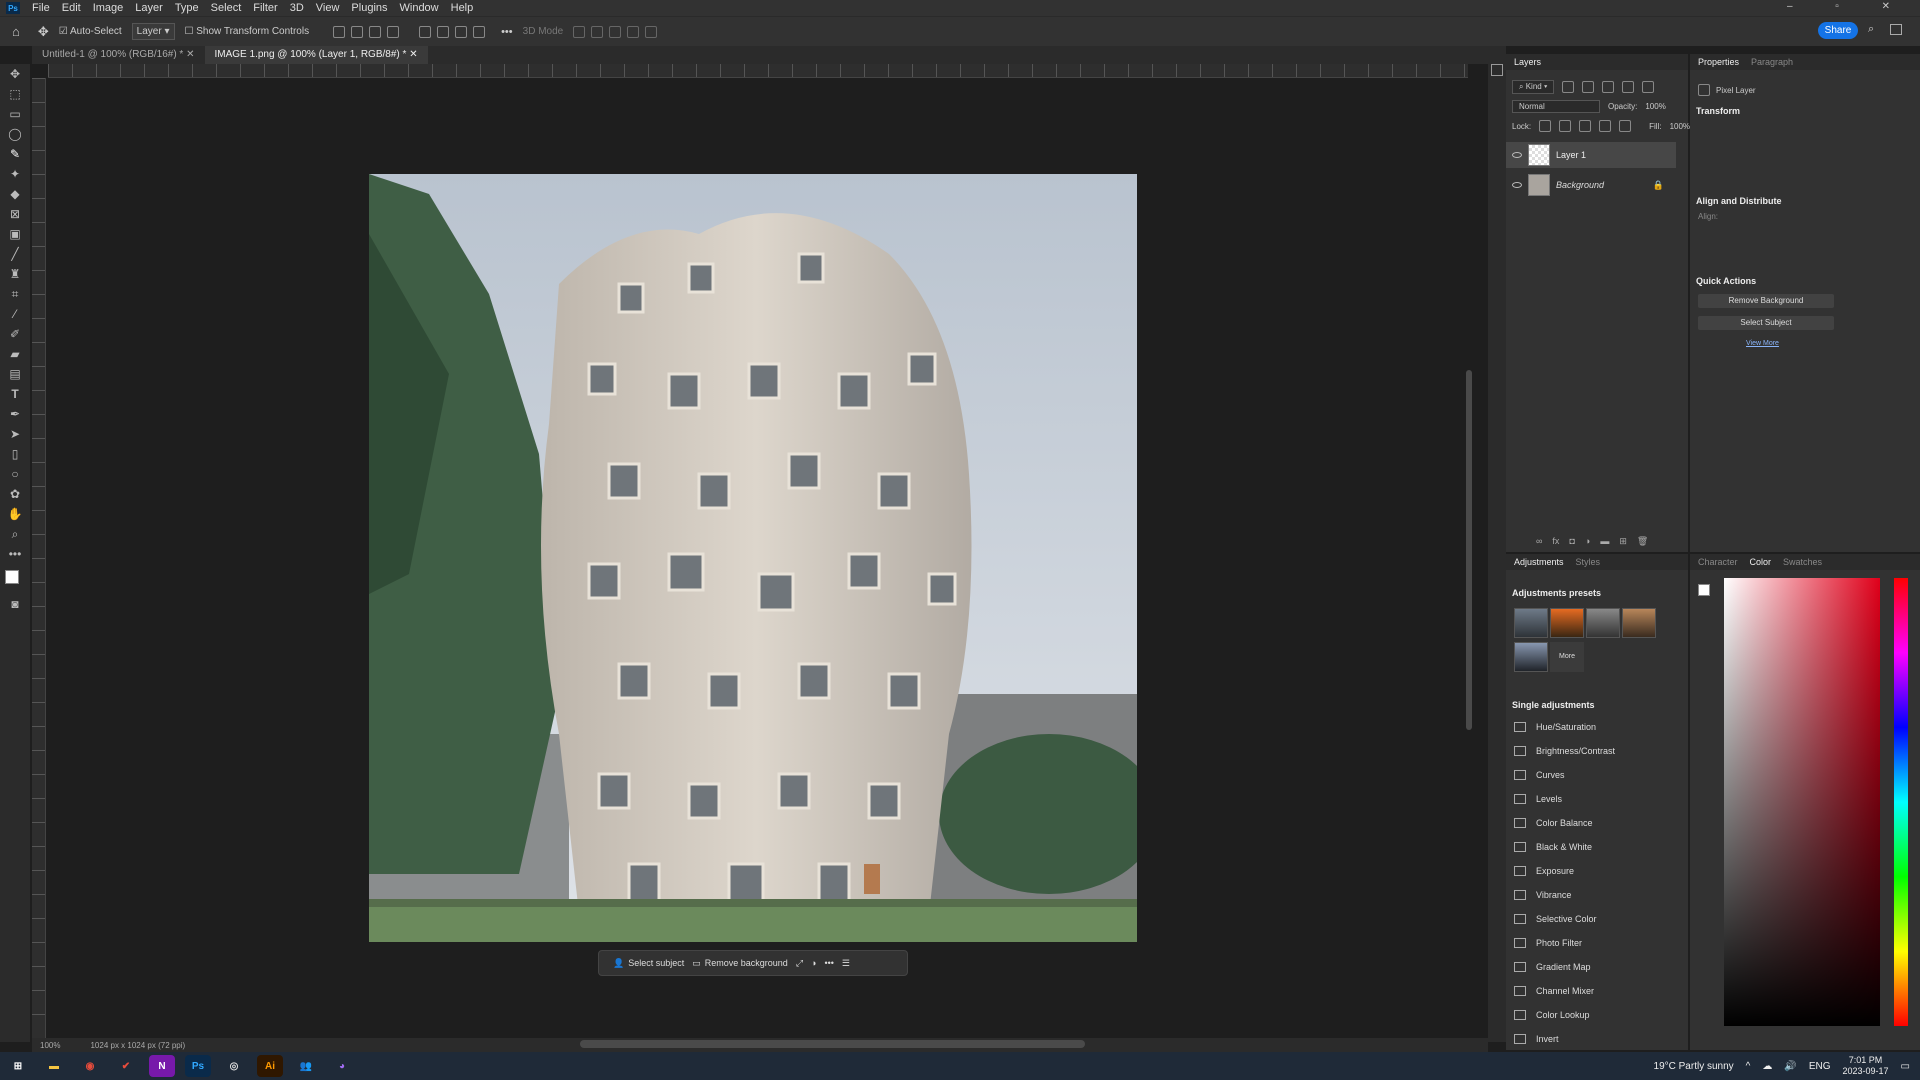 The width and height of the screenshot is (1920, 1080). I want to click on menu-help: Help, so click(462, 8).